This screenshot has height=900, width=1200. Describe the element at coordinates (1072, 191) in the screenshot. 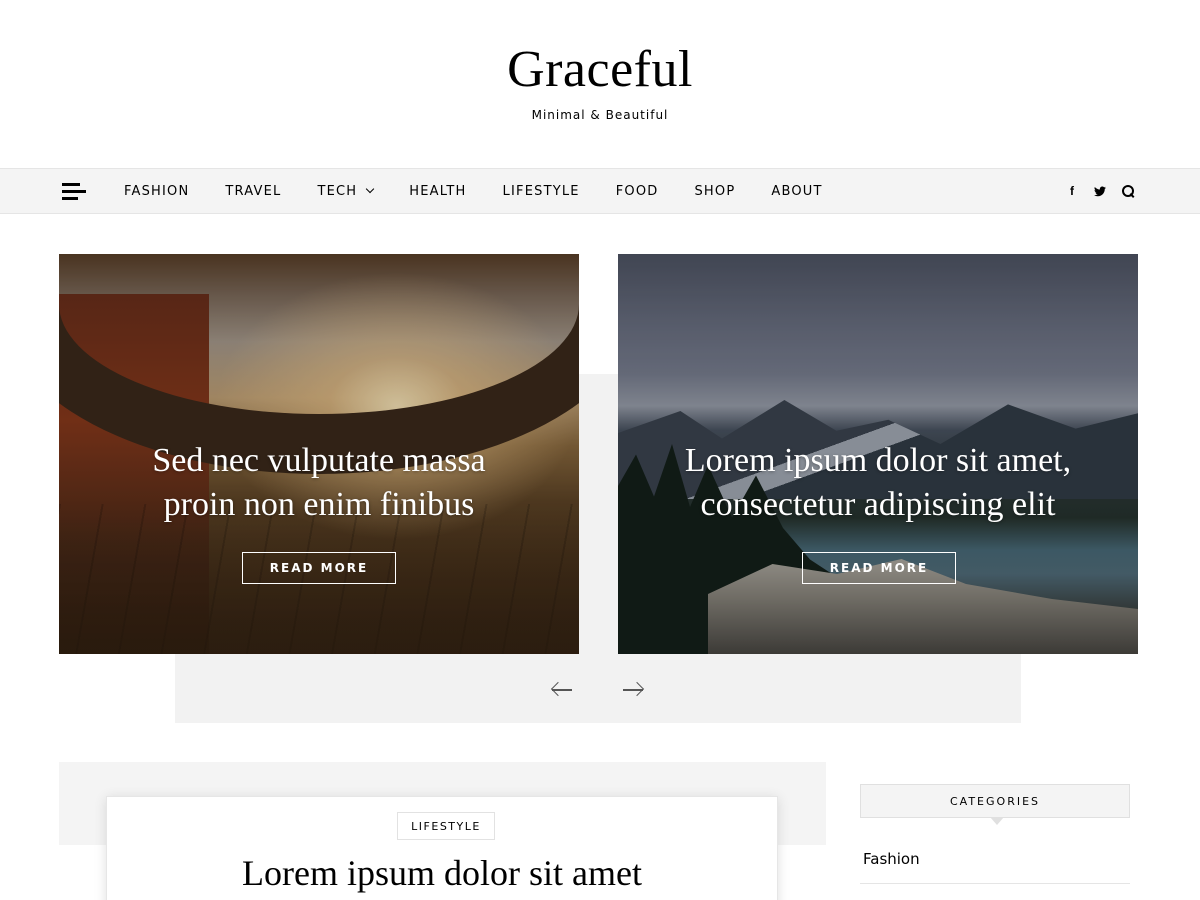

I see `facebook-icon: f` at that location.